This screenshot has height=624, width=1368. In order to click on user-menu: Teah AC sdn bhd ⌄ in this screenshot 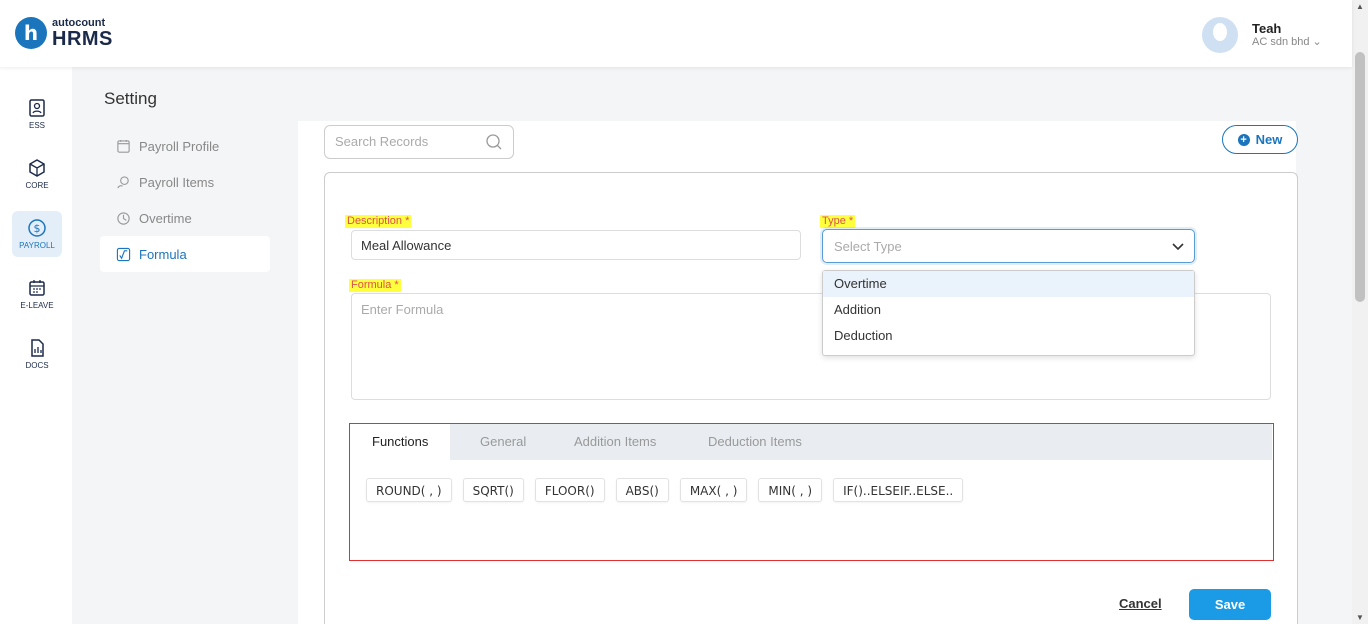, I will do `click(1277, 35)`.